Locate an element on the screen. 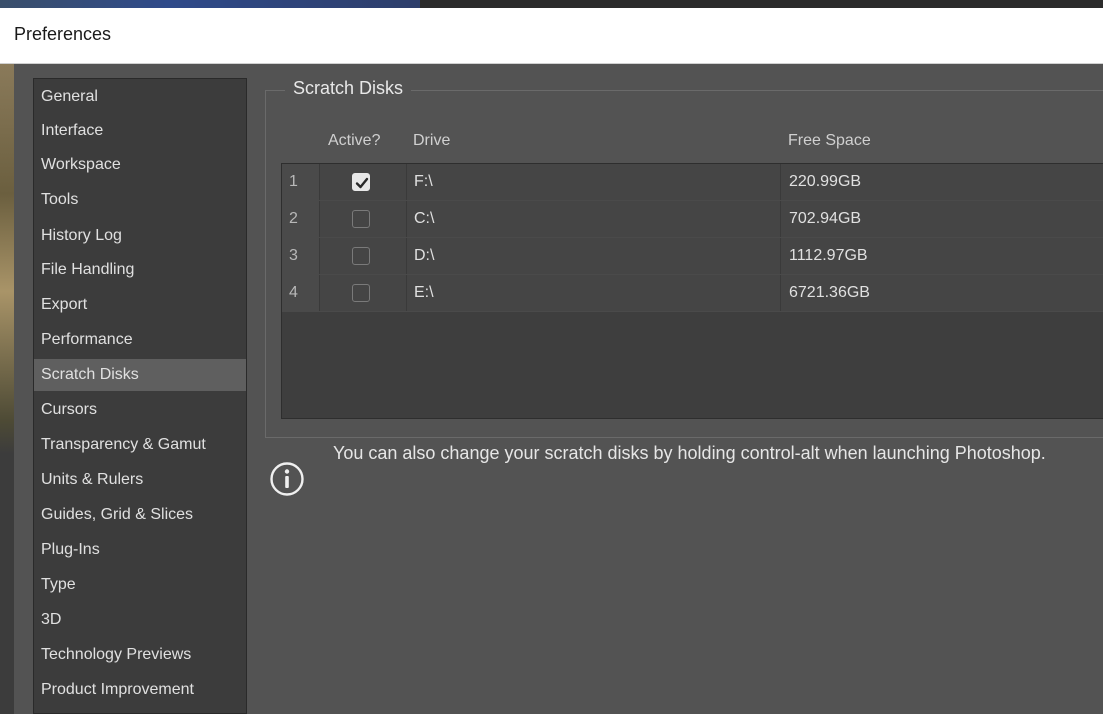 The image size is (1103, 714). drive-cell: E:\ is located at coordinates (594, 293).